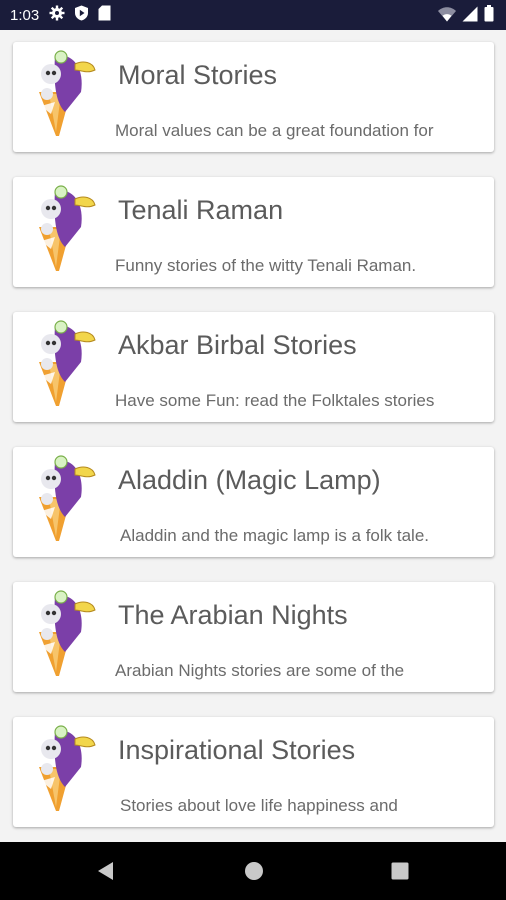 This screenshot has width=506, height=900. Describe the element at coordinates (249, 480) in the screenshot. I see `story-title: Aladdin (Magic Lamp)` at that location.